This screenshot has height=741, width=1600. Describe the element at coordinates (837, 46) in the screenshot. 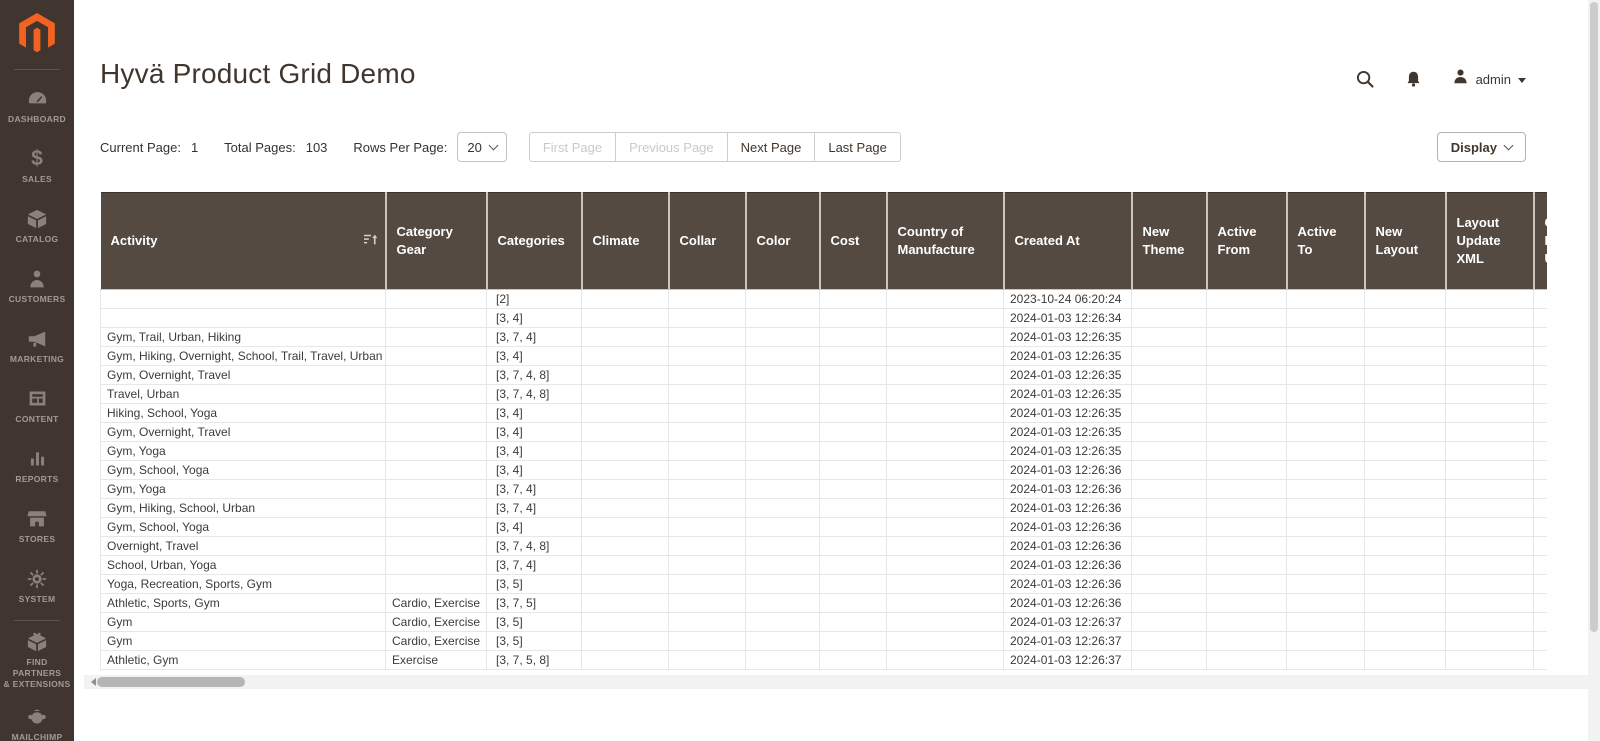

I see `page-header: Hyvä Product Grid Demo admin` at that location.